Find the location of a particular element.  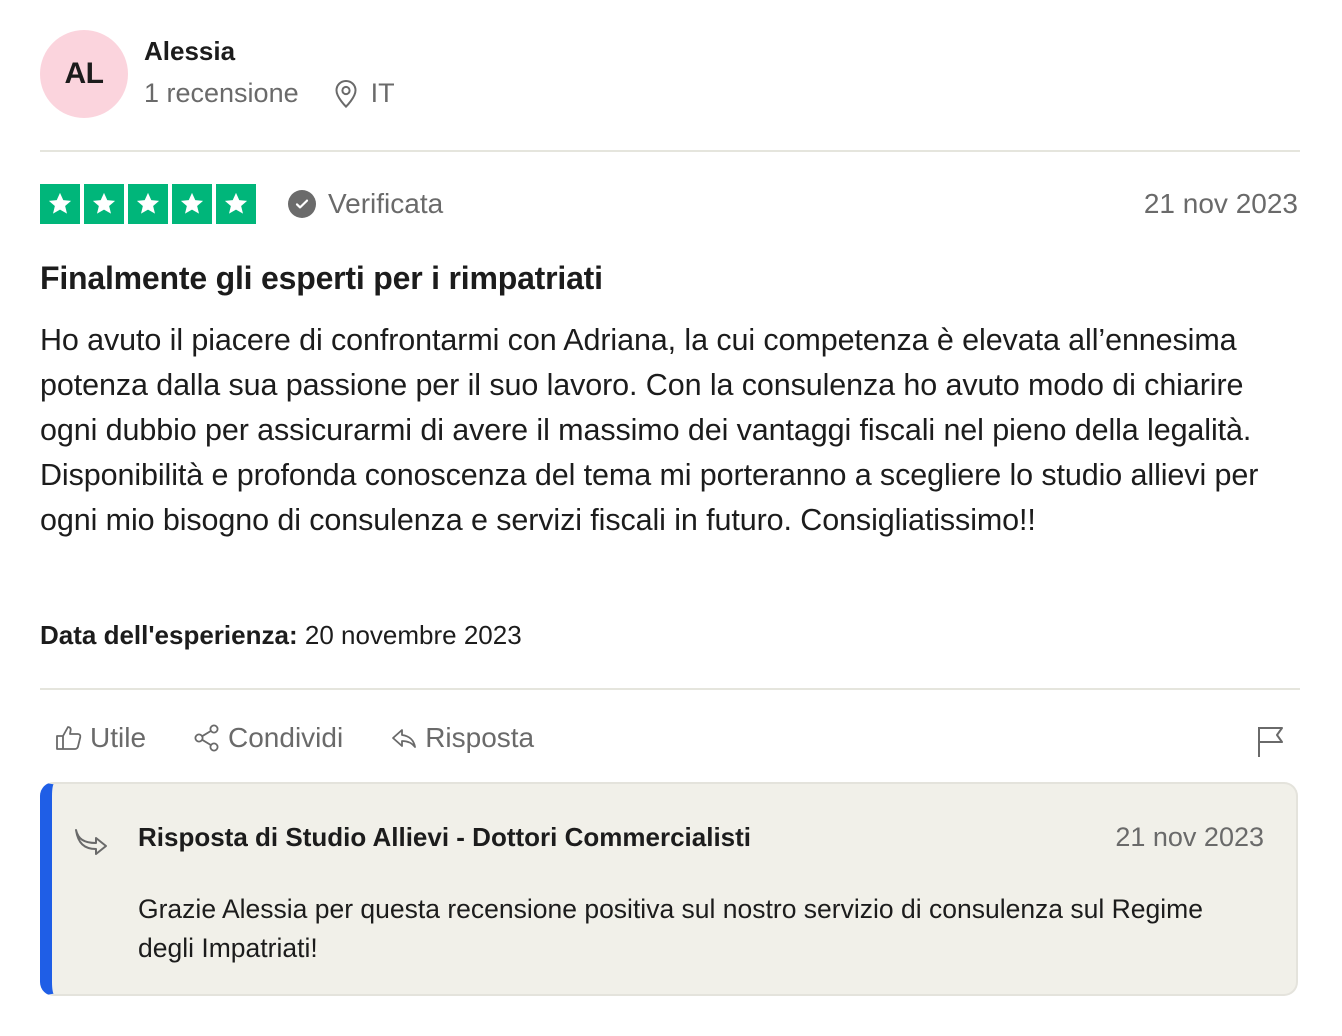

avatar: AL is located at coordinates (84, 74).